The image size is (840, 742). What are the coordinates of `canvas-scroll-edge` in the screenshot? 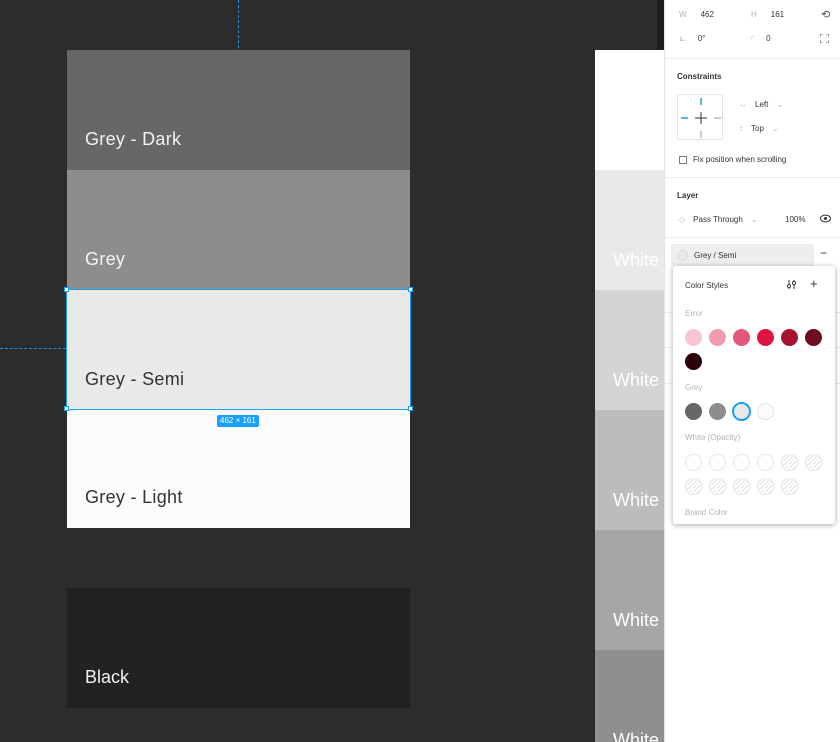 It's located at (660, 25).